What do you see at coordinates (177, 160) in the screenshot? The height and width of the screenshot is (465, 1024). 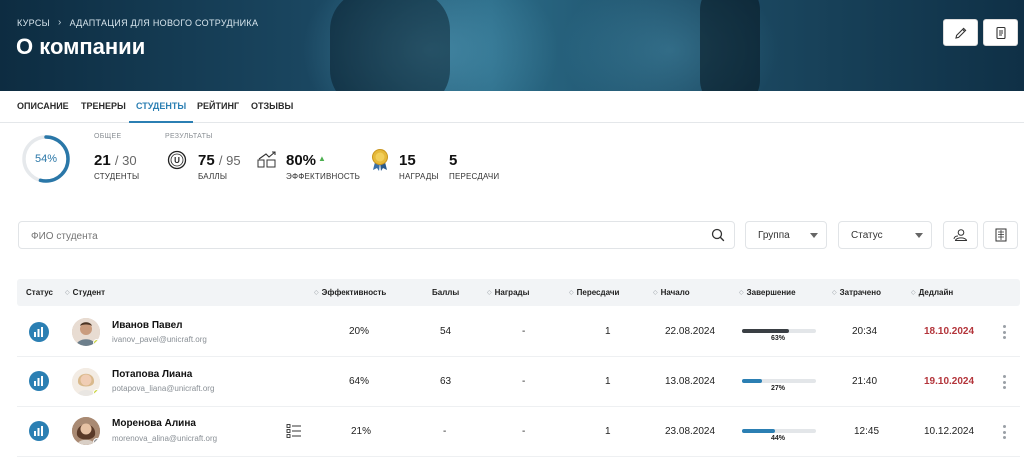 I see `svg-text: U` at bounding box center [177, 160].